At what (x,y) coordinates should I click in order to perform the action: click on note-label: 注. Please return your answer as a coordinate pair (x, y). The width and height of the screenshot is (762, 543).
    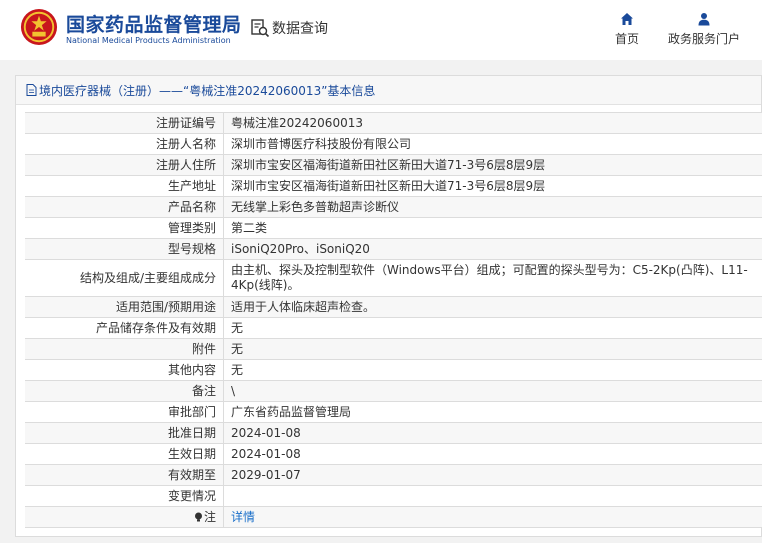
    Looking at the image, I should click on (124, 517).